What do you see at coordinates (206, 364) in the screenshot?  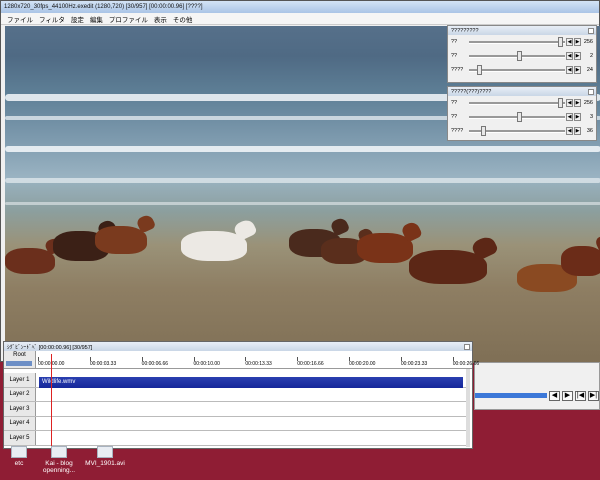 I see `ruler-tick-label: 00:00:10.00` at bounding box center [206, 364].